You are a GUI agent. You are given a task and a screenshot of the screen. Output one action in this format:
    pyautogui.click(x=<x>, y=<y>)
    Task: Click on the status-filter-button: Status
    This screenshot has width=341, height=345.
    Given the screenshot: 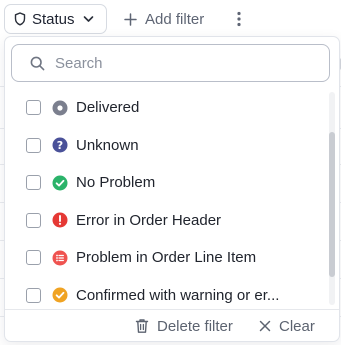 What is the action you would take?
    pyautogui.click(x=55, y=19)
    